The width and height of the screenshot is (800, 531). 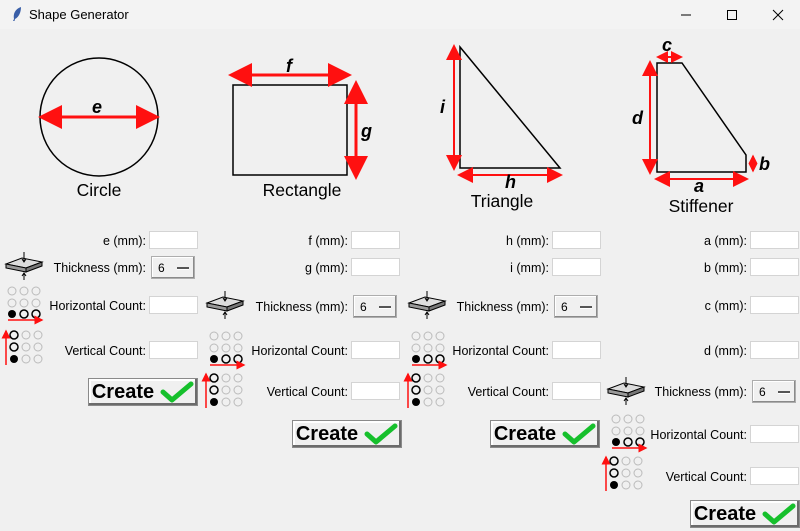 I want to click on rectangle-hcount-label: Horizontal Count:, so click(x=299, y=351).